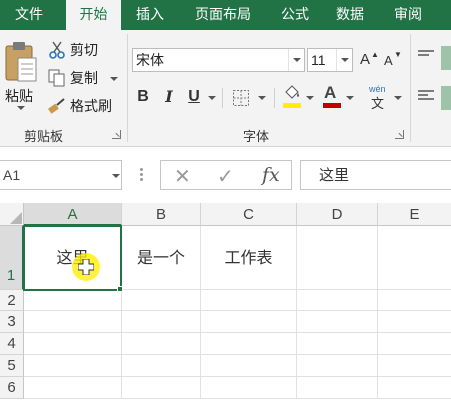 The width and height of the screenshot is (451, 414). I want to click on cell-d2, so click(337, 300).